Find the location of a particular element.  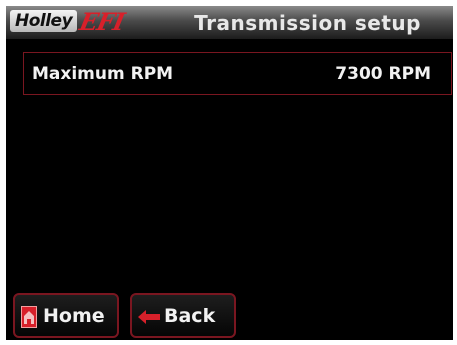

logo-efi-text: EFI is located at coordinates (102, 21).